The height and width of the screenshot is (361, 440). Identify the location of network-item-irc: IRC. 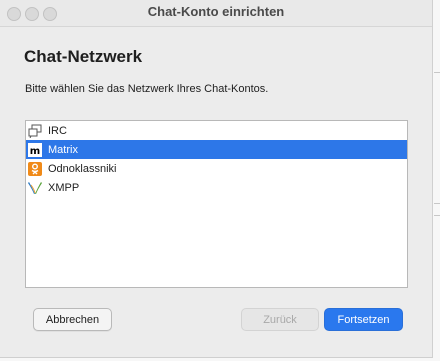
(216, 130).